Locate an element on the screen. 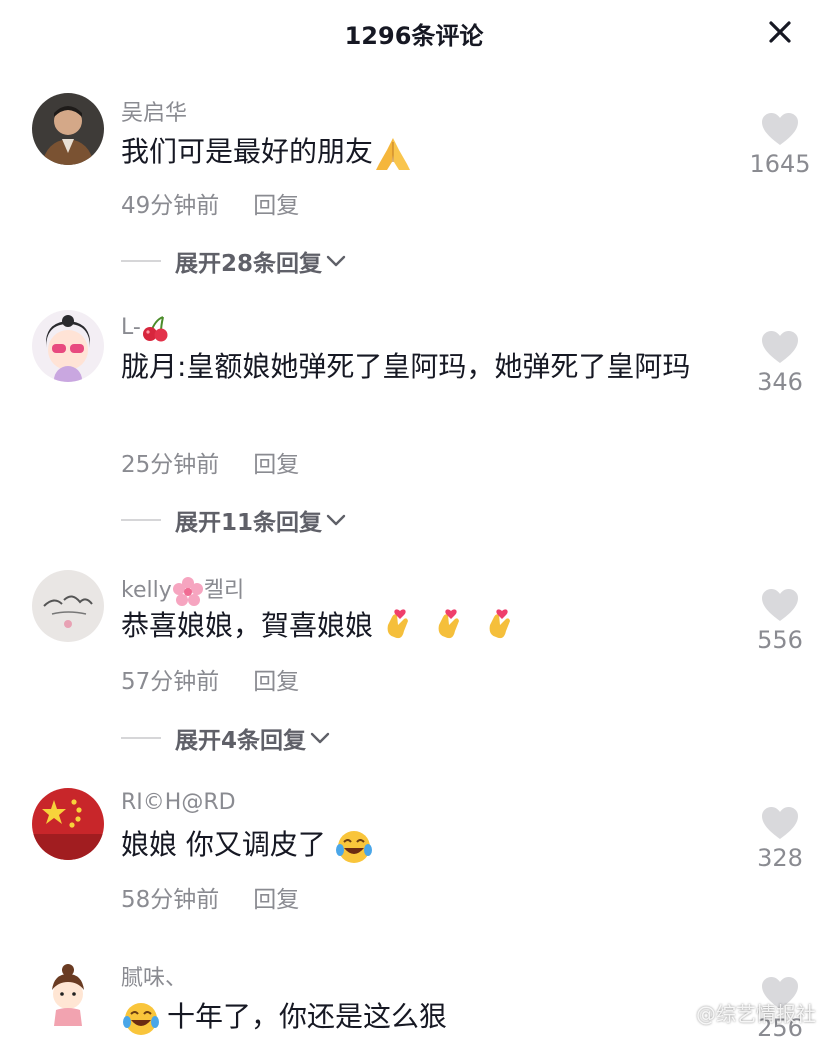  comment-time: 57分钟前 is located at coordinates (170, 682).